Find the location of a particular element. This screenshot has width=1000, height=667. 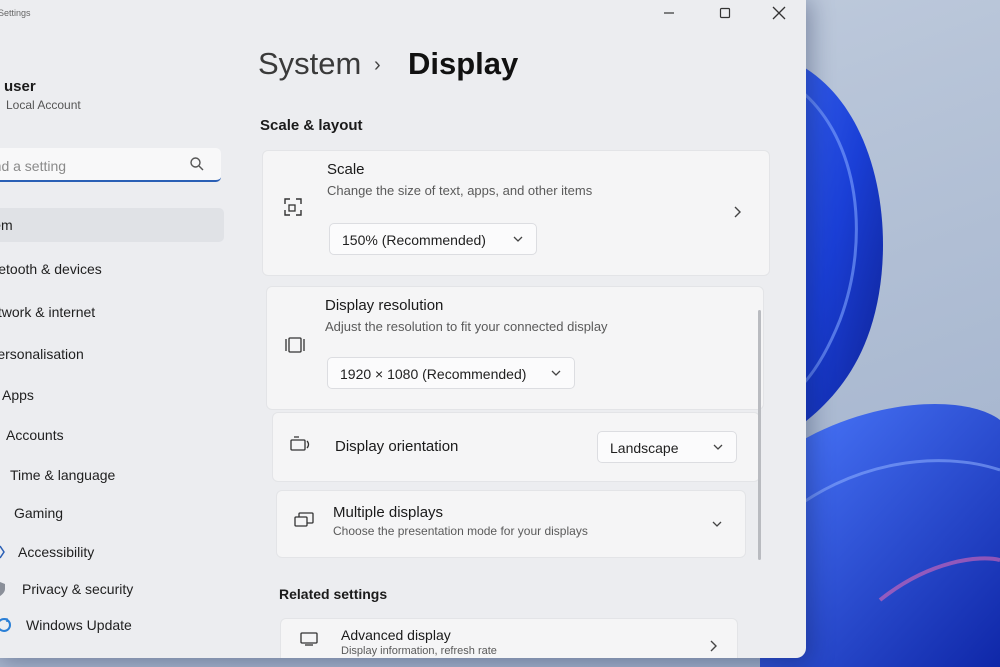

accessibility-icon is located at coordinates (2, 552).